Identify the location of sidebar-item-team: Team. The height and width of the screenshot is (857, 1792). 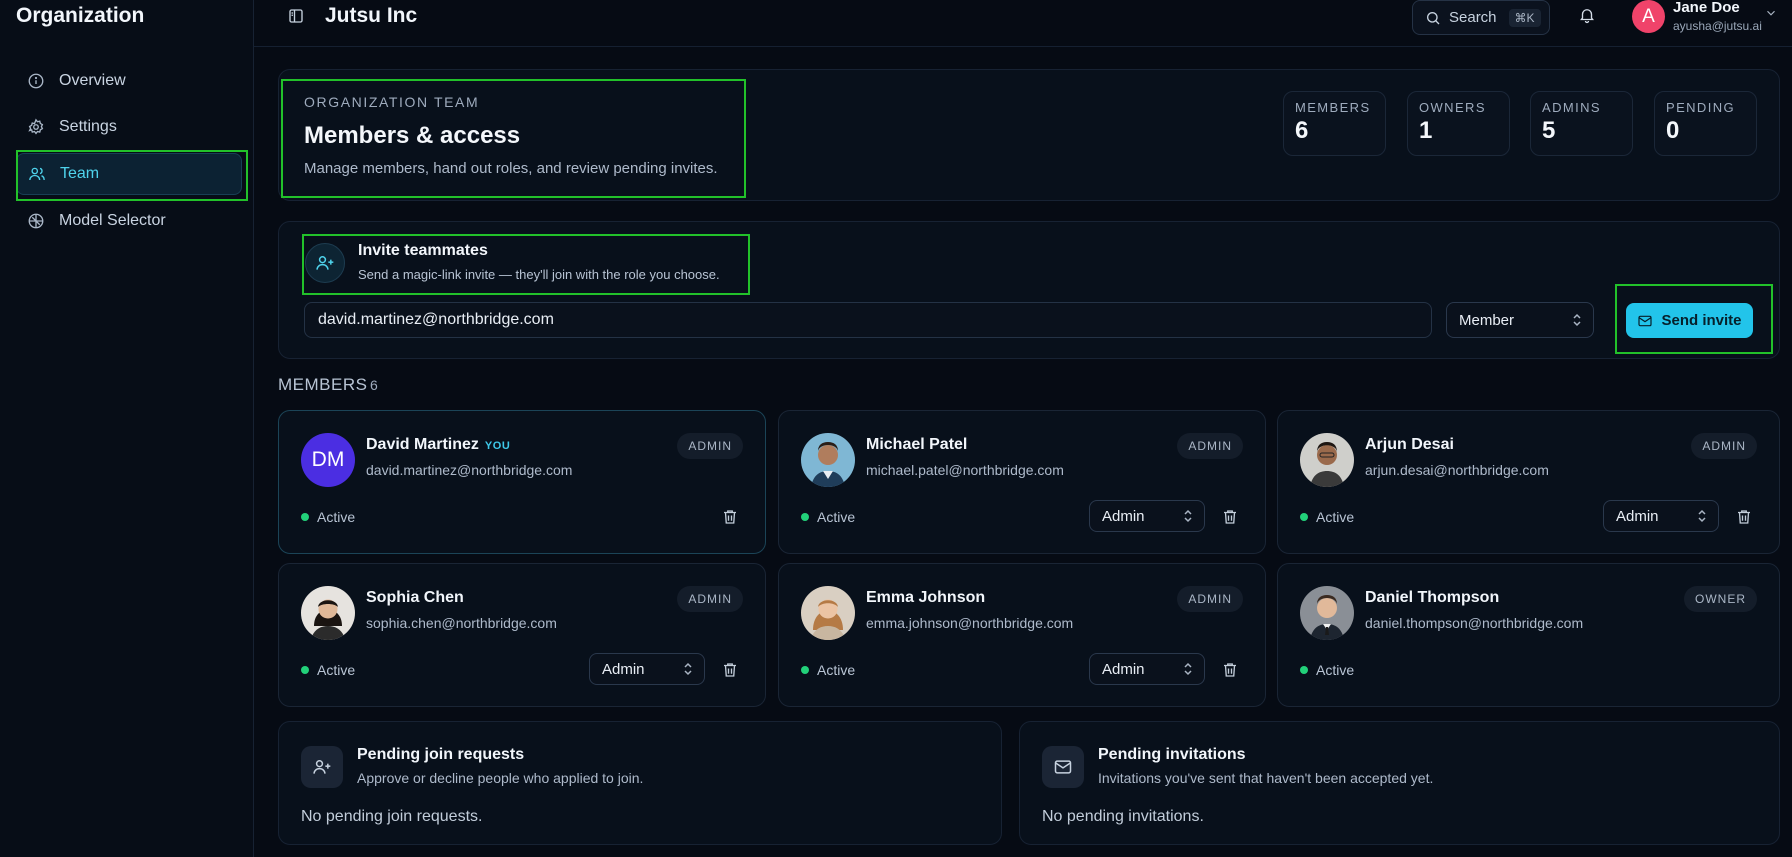
(129, 174).